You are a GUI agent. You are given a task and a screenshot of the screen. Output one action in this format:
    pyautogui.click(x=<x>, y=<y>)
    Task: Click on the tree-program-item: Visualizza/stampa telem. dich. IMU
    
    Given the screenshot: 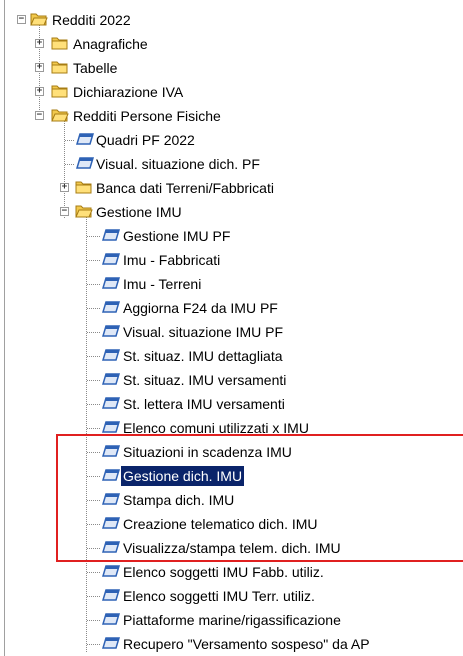 What is the action you would take?
    pyautogui.click(x=231, y=548)
    